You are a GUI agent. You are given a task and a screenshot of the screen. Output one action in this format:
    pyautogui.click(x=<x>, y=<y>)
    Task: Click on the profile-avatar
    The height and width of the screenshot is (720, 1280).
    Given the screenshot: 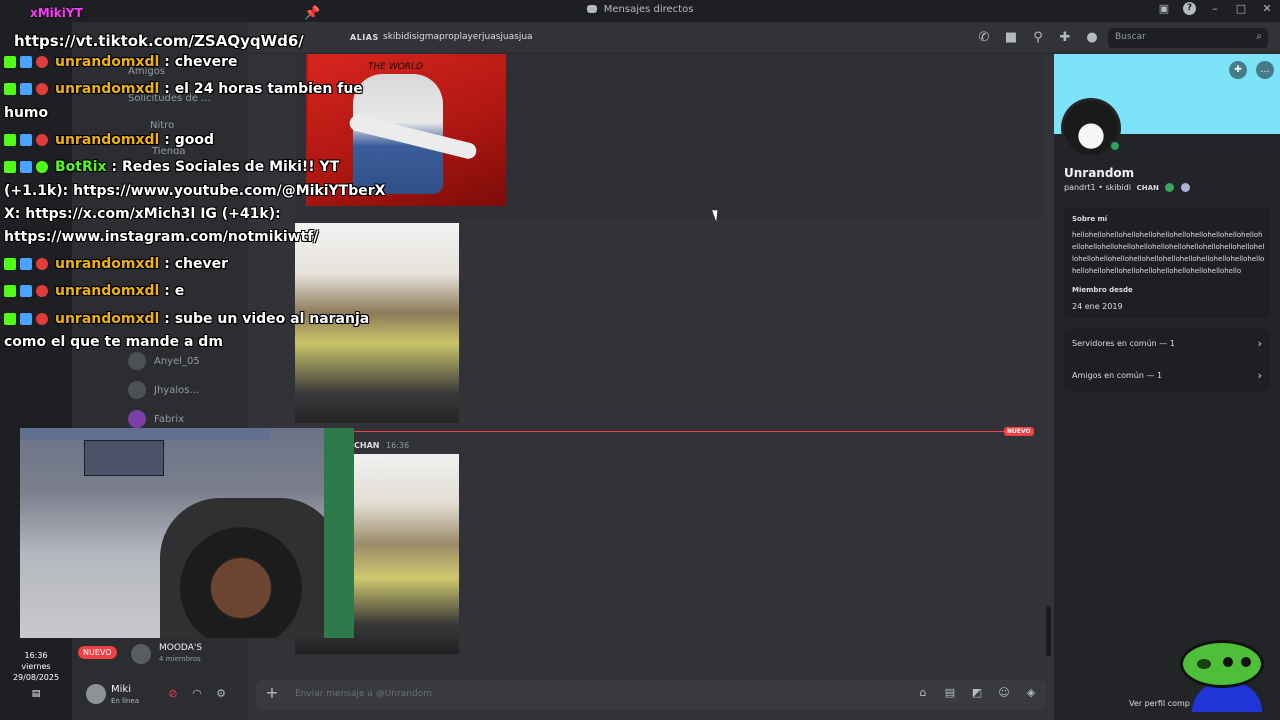 What is the action you would take?
    pyautogui.click(x=1091, y=128)
    